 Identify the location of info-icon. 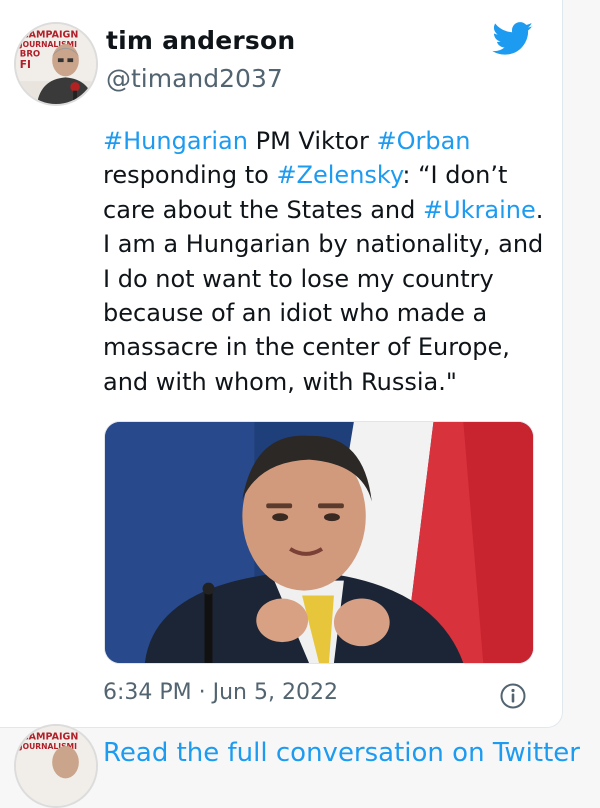
(513, 696).